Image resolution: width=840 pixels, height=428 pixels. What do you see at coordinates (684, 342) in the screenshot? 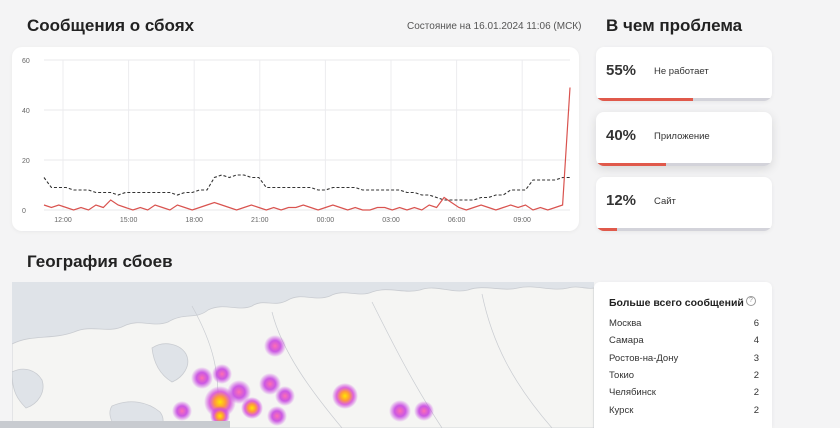
I see `city-row: Самара 4` at bounding box center [684, 342].